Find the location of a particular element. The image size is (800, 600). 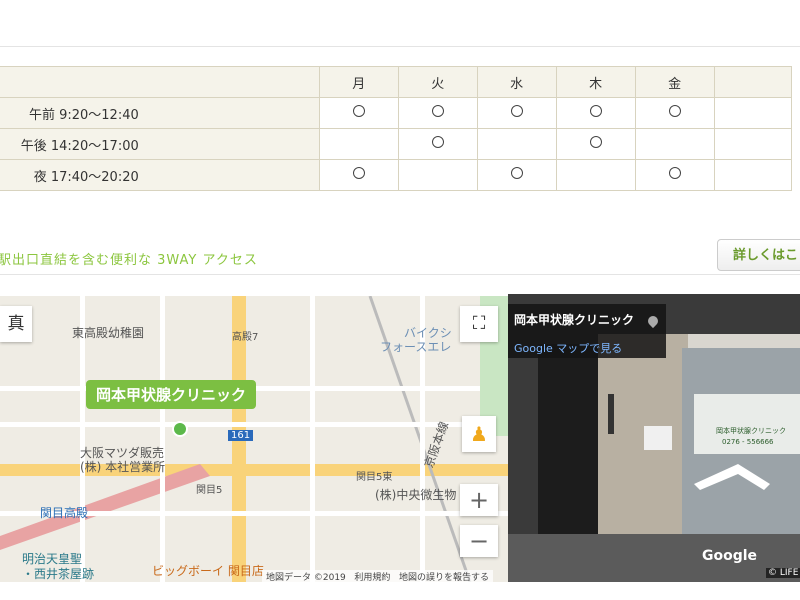

terms-link: 利用規約 is located at coordinates (372, 577).